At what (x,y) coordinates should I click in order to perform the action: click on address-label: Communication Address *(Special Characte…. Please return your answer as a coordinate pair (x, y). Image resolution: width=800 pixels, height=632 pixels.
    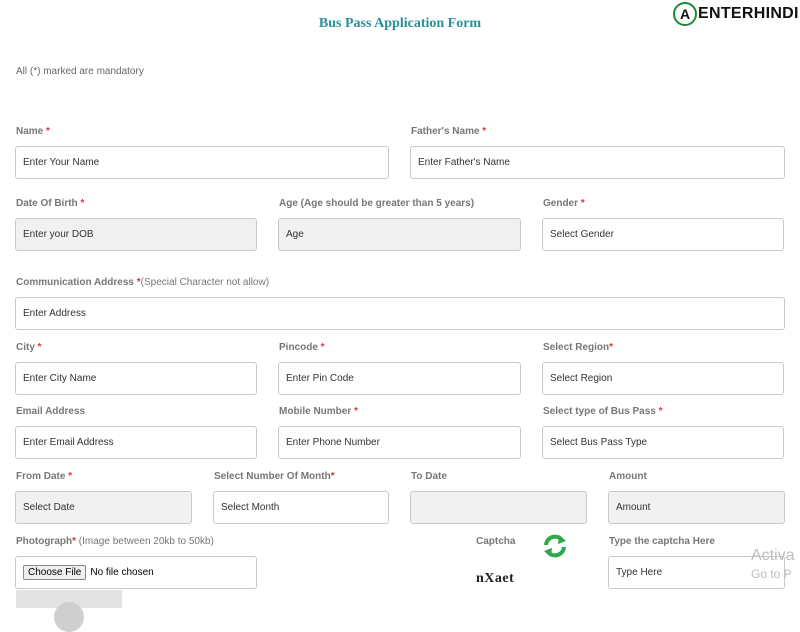
    Looking at the image, I should click on (143, 282).